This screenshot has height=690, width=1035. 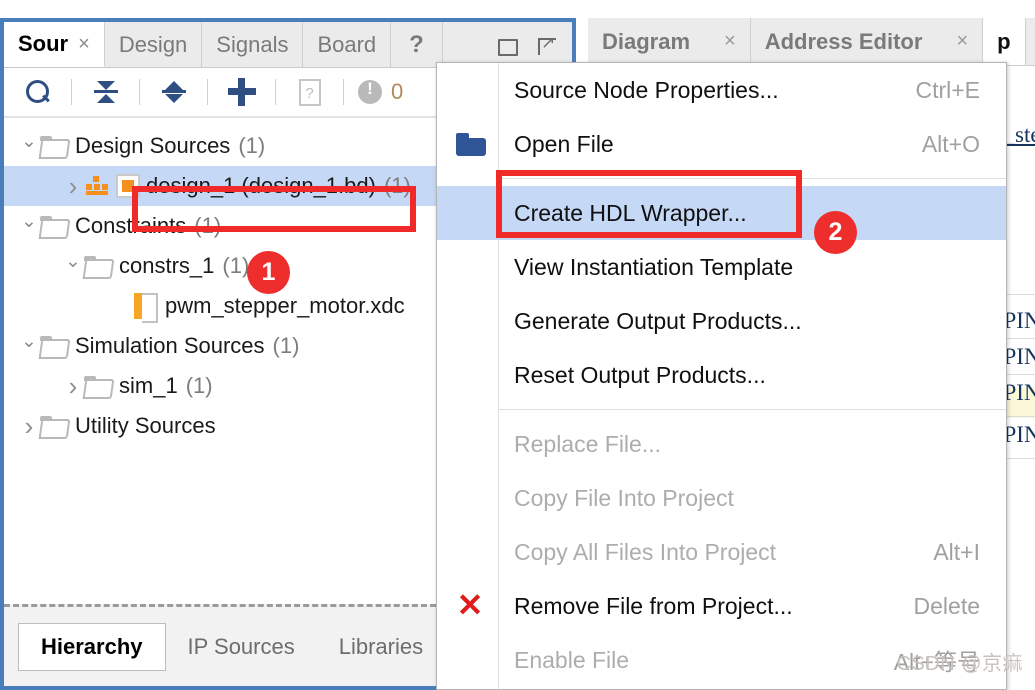 What do you see at coordinates (507, 45) in the screenshot?
I see `restore-icon` at bounding box center [507, 45].